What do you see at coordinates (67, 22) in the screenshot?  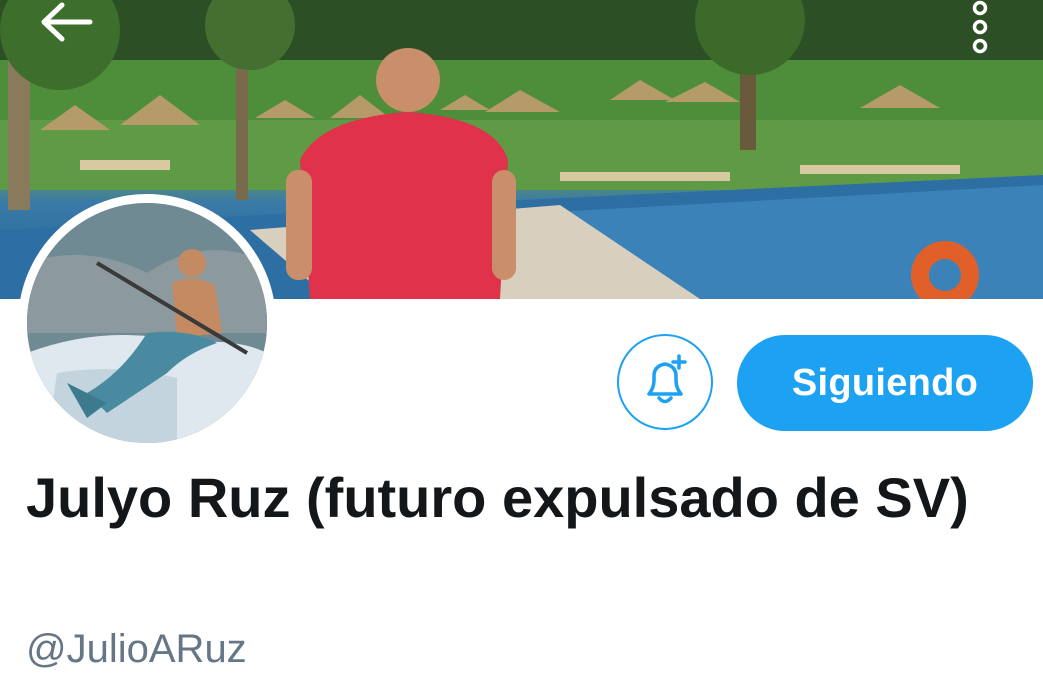 I see `arrow-left-icon` at bounding box center [67, 22].